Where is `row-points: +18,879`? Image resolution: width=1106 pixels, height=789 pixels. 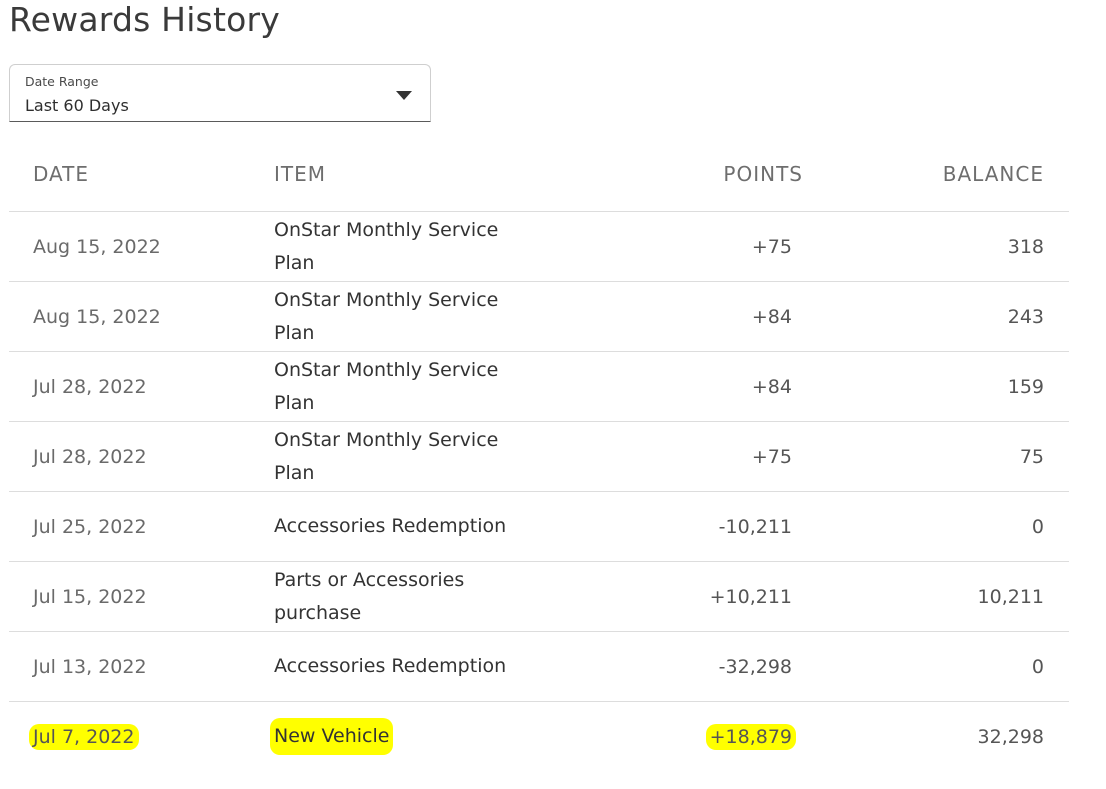
row-points: +18,879 is located at coordinates (750, 736).